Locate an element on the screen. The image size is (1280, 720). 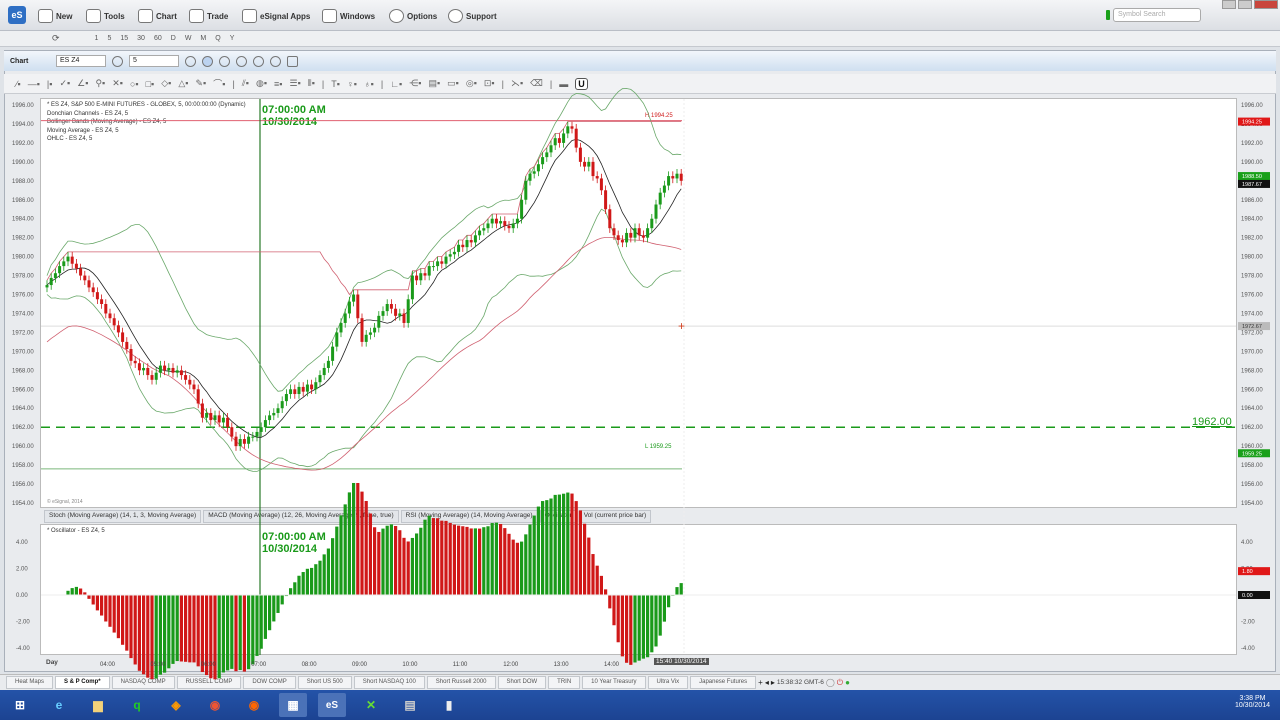
price-tick-left: 1992.00 is located at coordinates (23, 144).